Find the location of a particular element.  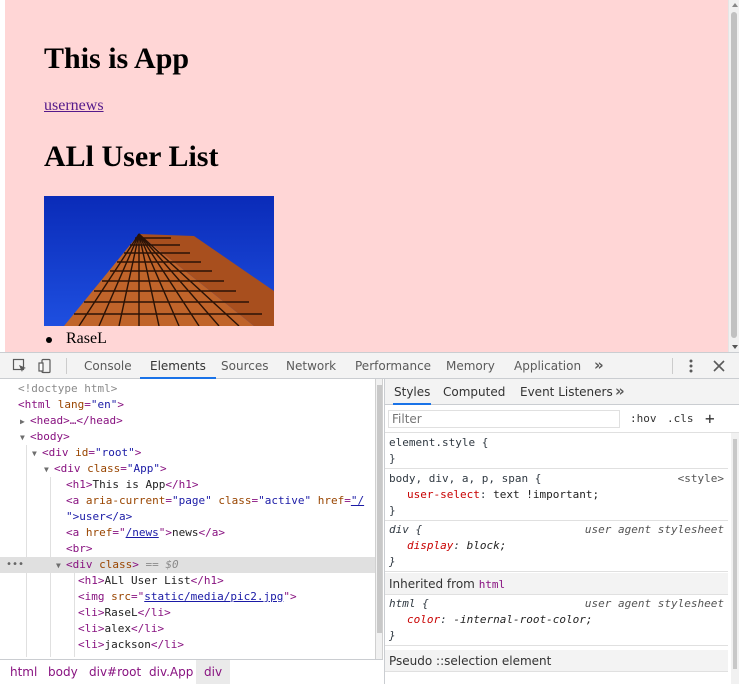

new-rule-button: + is located at coordinates (710, 419).